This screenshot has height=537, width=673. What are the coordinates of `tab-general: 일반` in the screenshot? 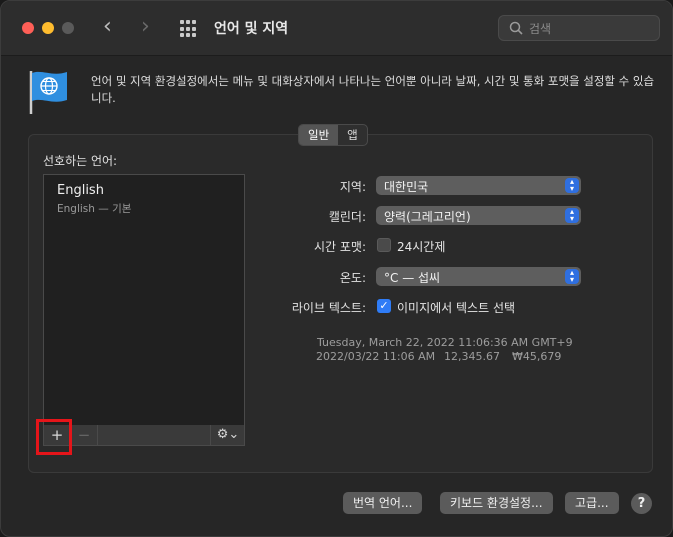 It's located at (319, 135).